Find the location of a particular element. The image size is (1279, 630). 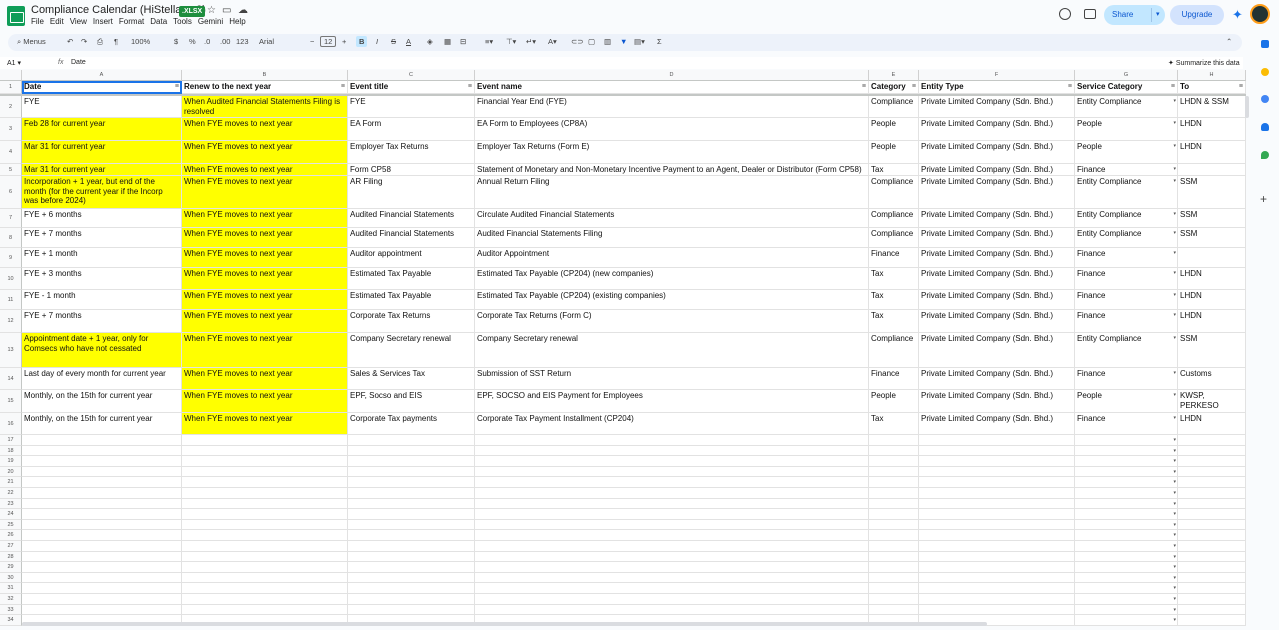

column-header-a: A is located at coordinates (102, 75).